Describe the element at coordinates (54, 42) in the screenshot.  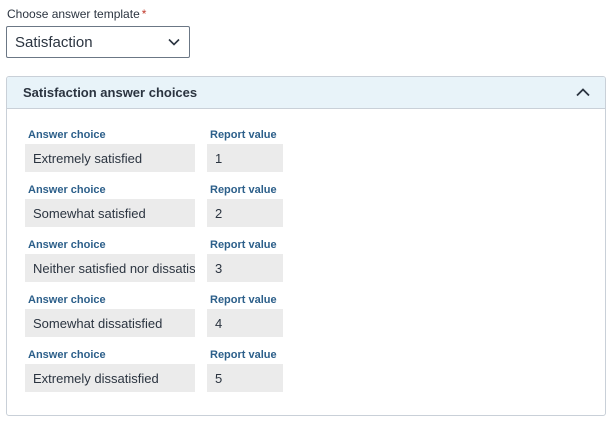
I see `answer-template-value: Satisfaction` at that location.